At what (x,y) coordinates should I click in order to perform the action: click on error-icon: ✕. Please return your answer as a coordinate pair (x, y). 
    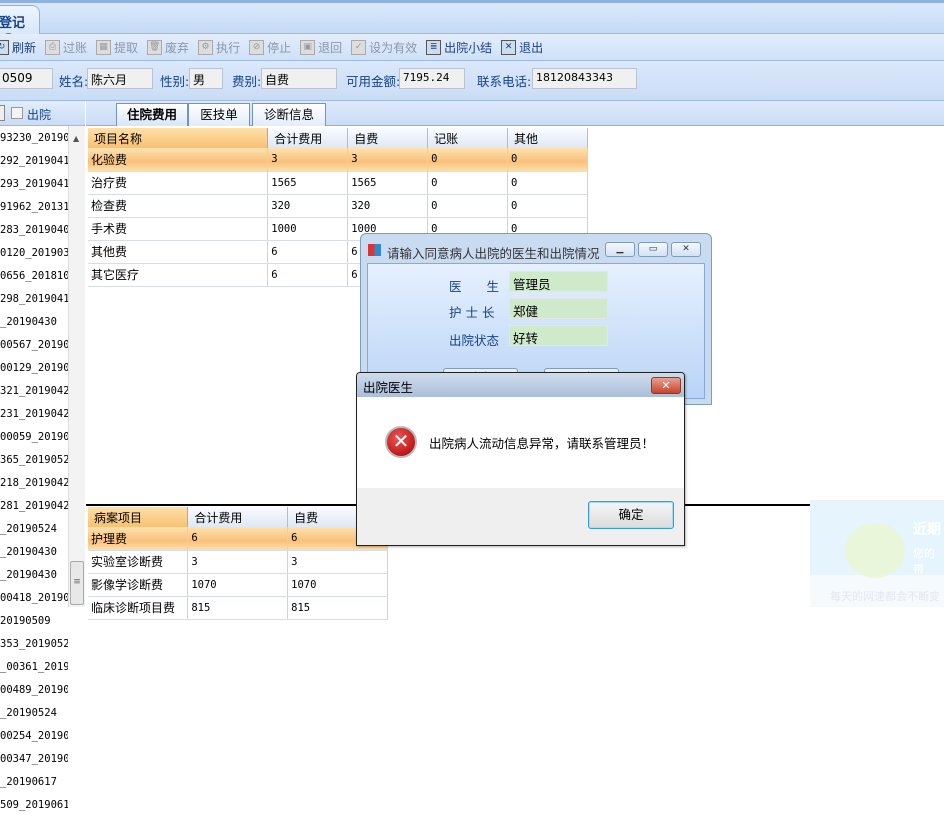
    Looking at the image, I should click on (401, 442).